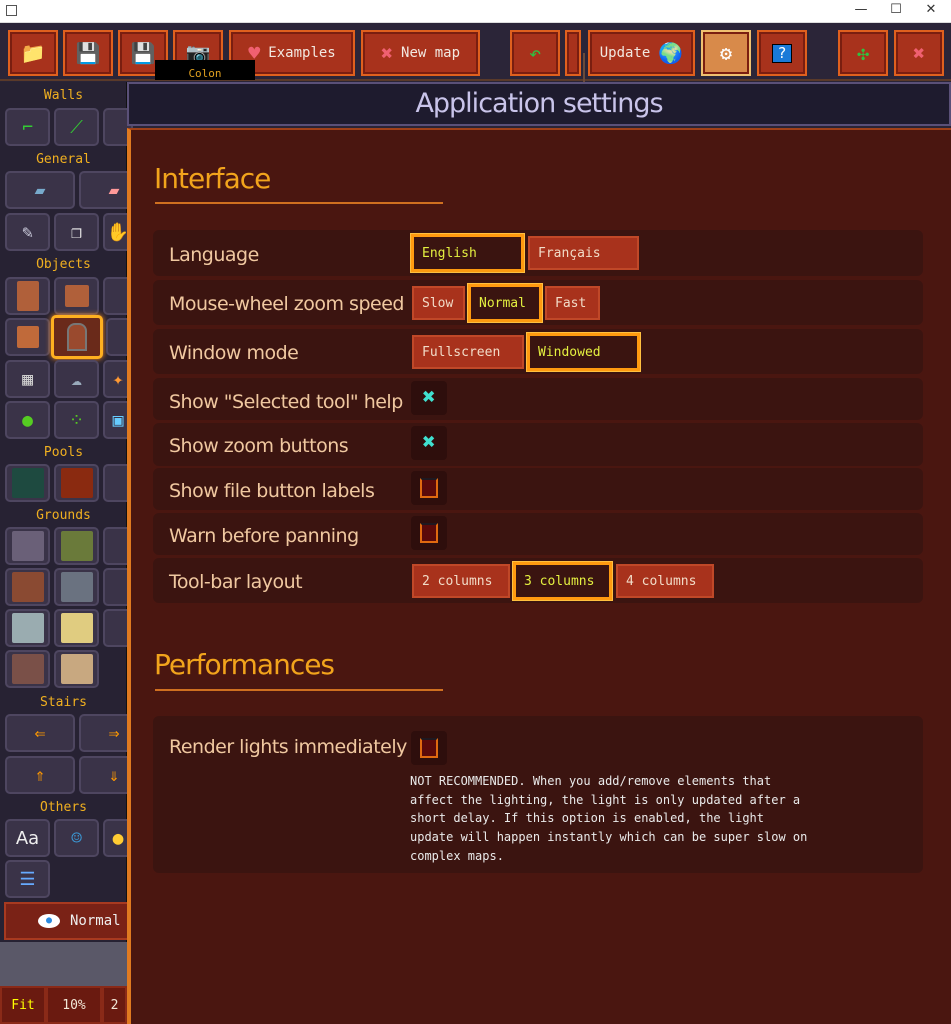 Image resolution: width=951 pixels, height=1024 pixels. I want to click on tool-ground-slab, so click(76, 587).